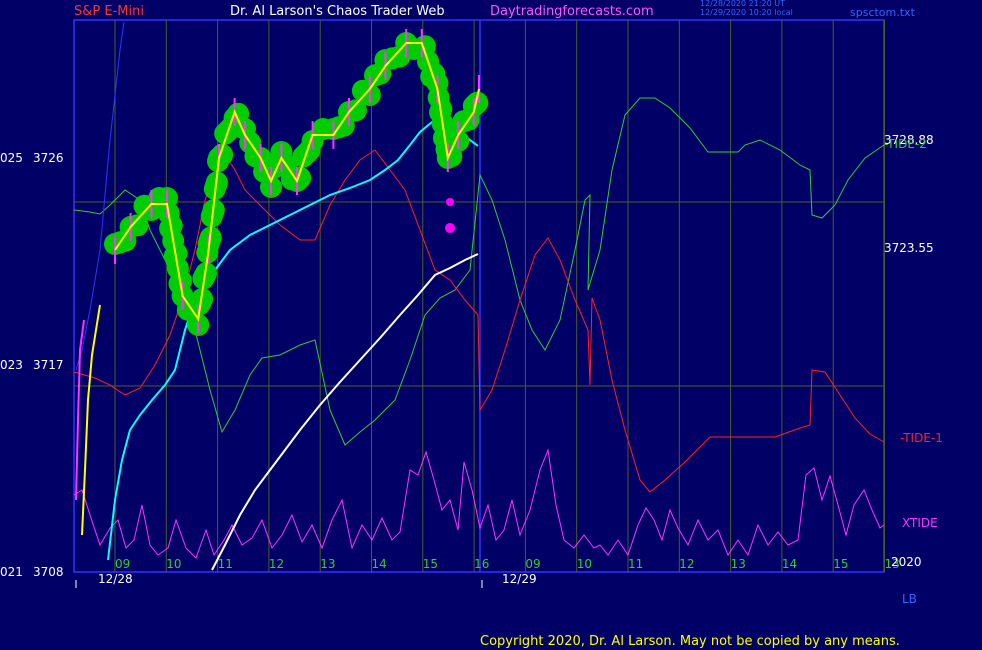  Describe the element at coordinates (906, 562) in the screenshot. I see `corner-year-label: 2020` at that location.